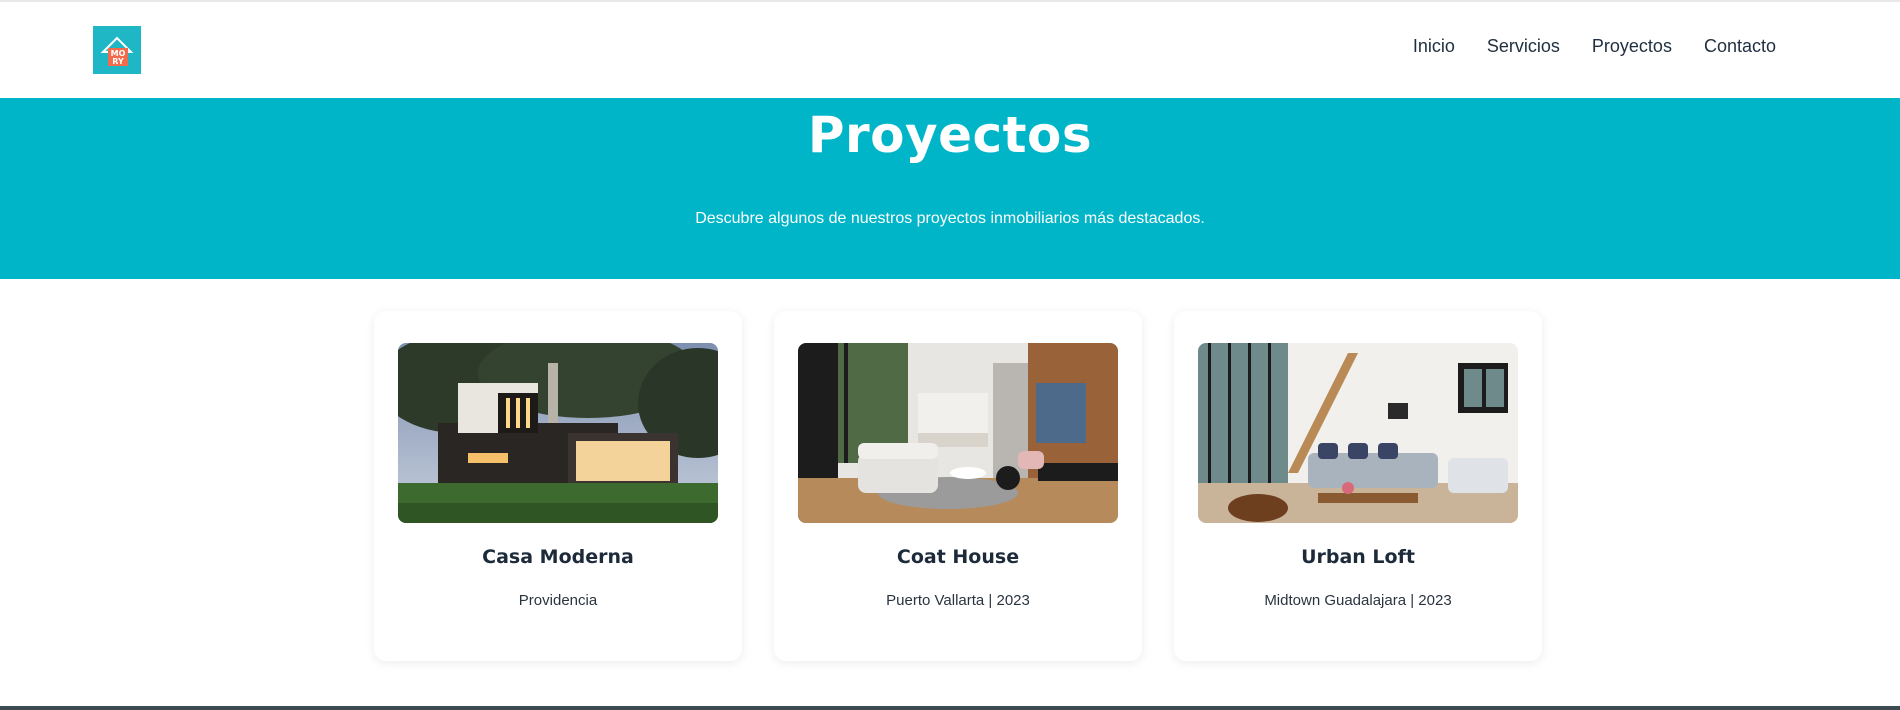  I want to click on footer-edge, so click(950, 708).